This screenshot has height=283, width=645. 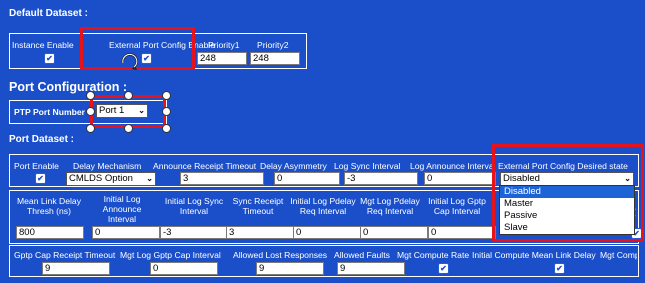 What do you see at coordinates (559, 268) in the screenshot?
I see `initial-compute-mean-link-delay-checkbox` at bounding box center [559, 268].